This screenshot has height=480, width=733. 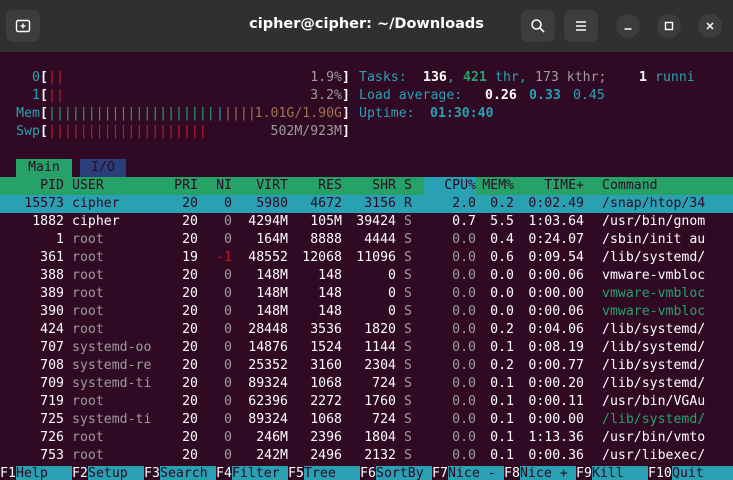 I want to click on col-virt: VIRT, so click(x=260, y=186).